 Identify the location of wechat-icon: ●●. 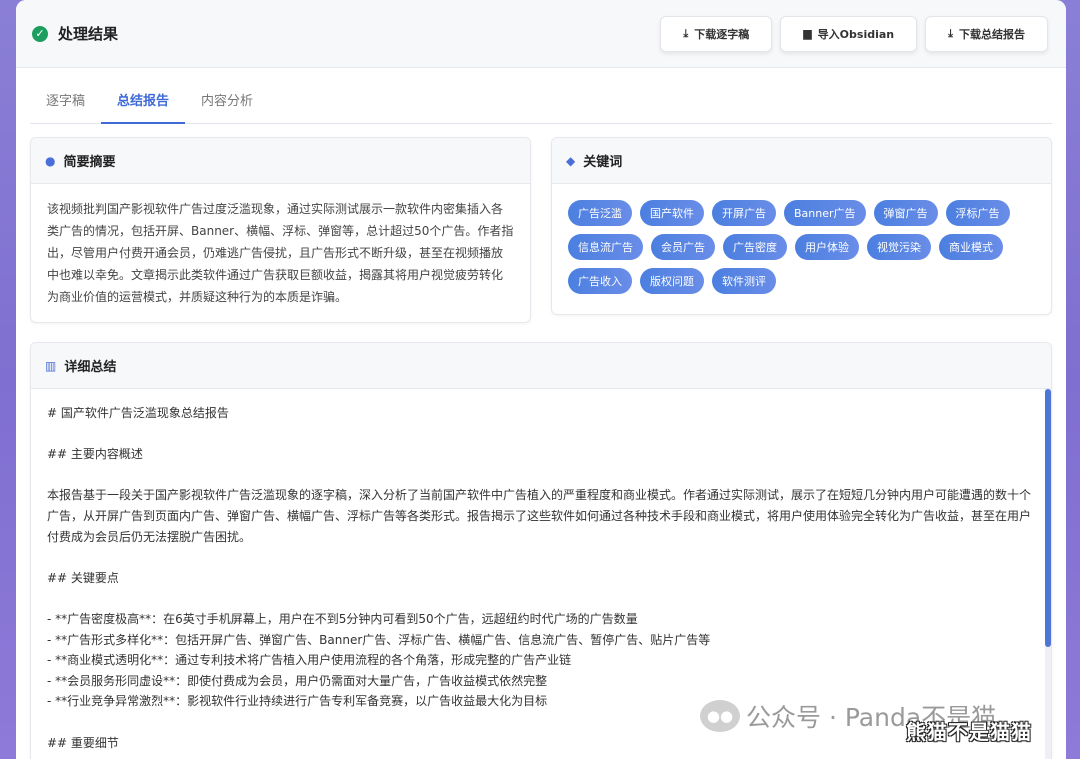
(720, 716).